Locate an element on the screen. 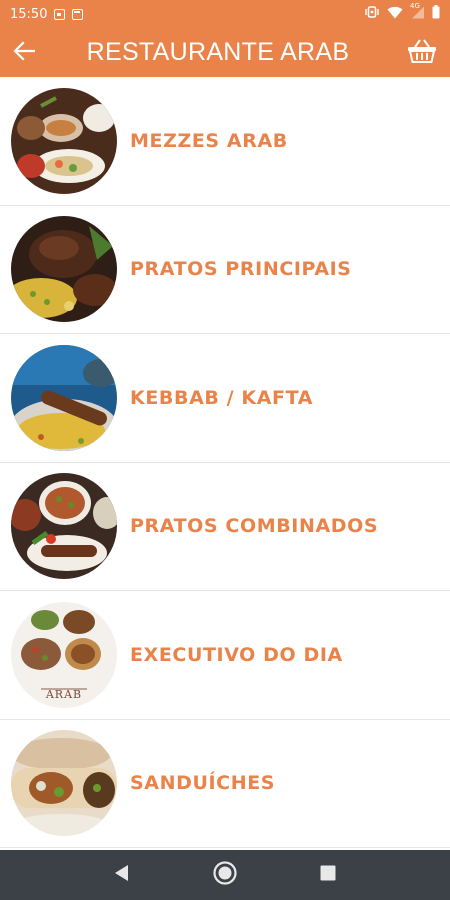  wifi-icon is located at coordinates (395, 14).